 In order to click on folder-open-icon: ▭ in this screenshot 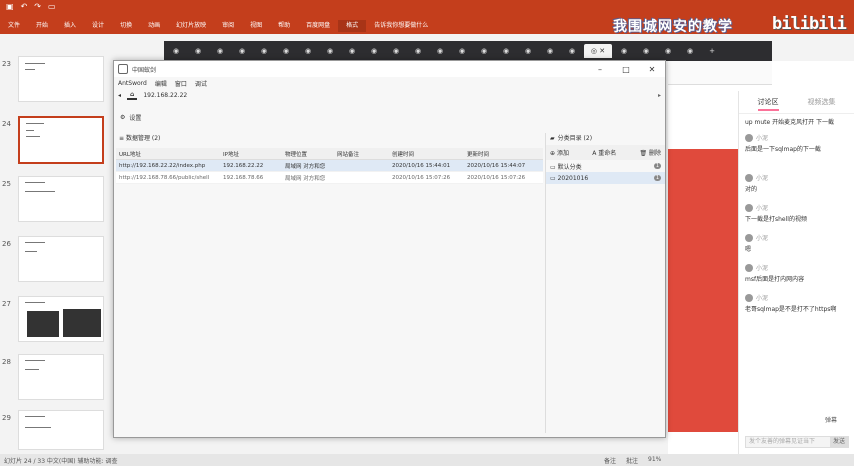, I will do `click(553, 167)`.